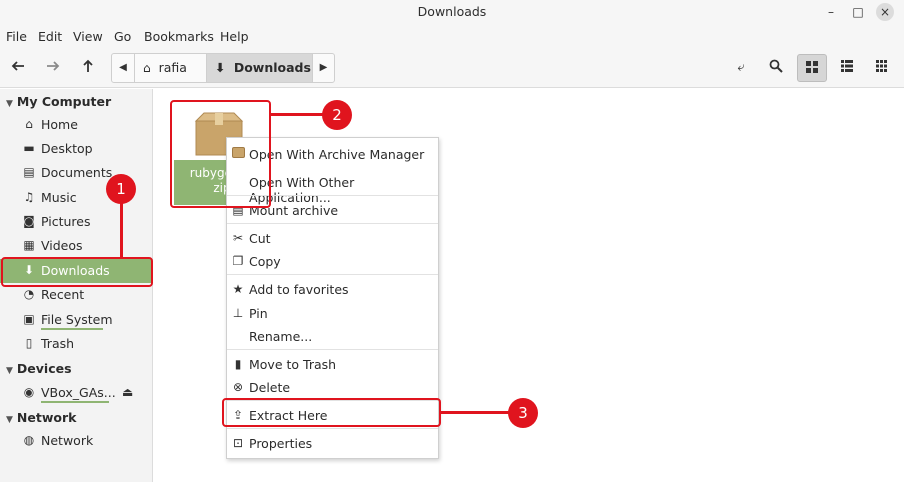 The height and width of the screenshot is (482, 904). I want to click on desktop-icon: ▬, so click(29, 148).